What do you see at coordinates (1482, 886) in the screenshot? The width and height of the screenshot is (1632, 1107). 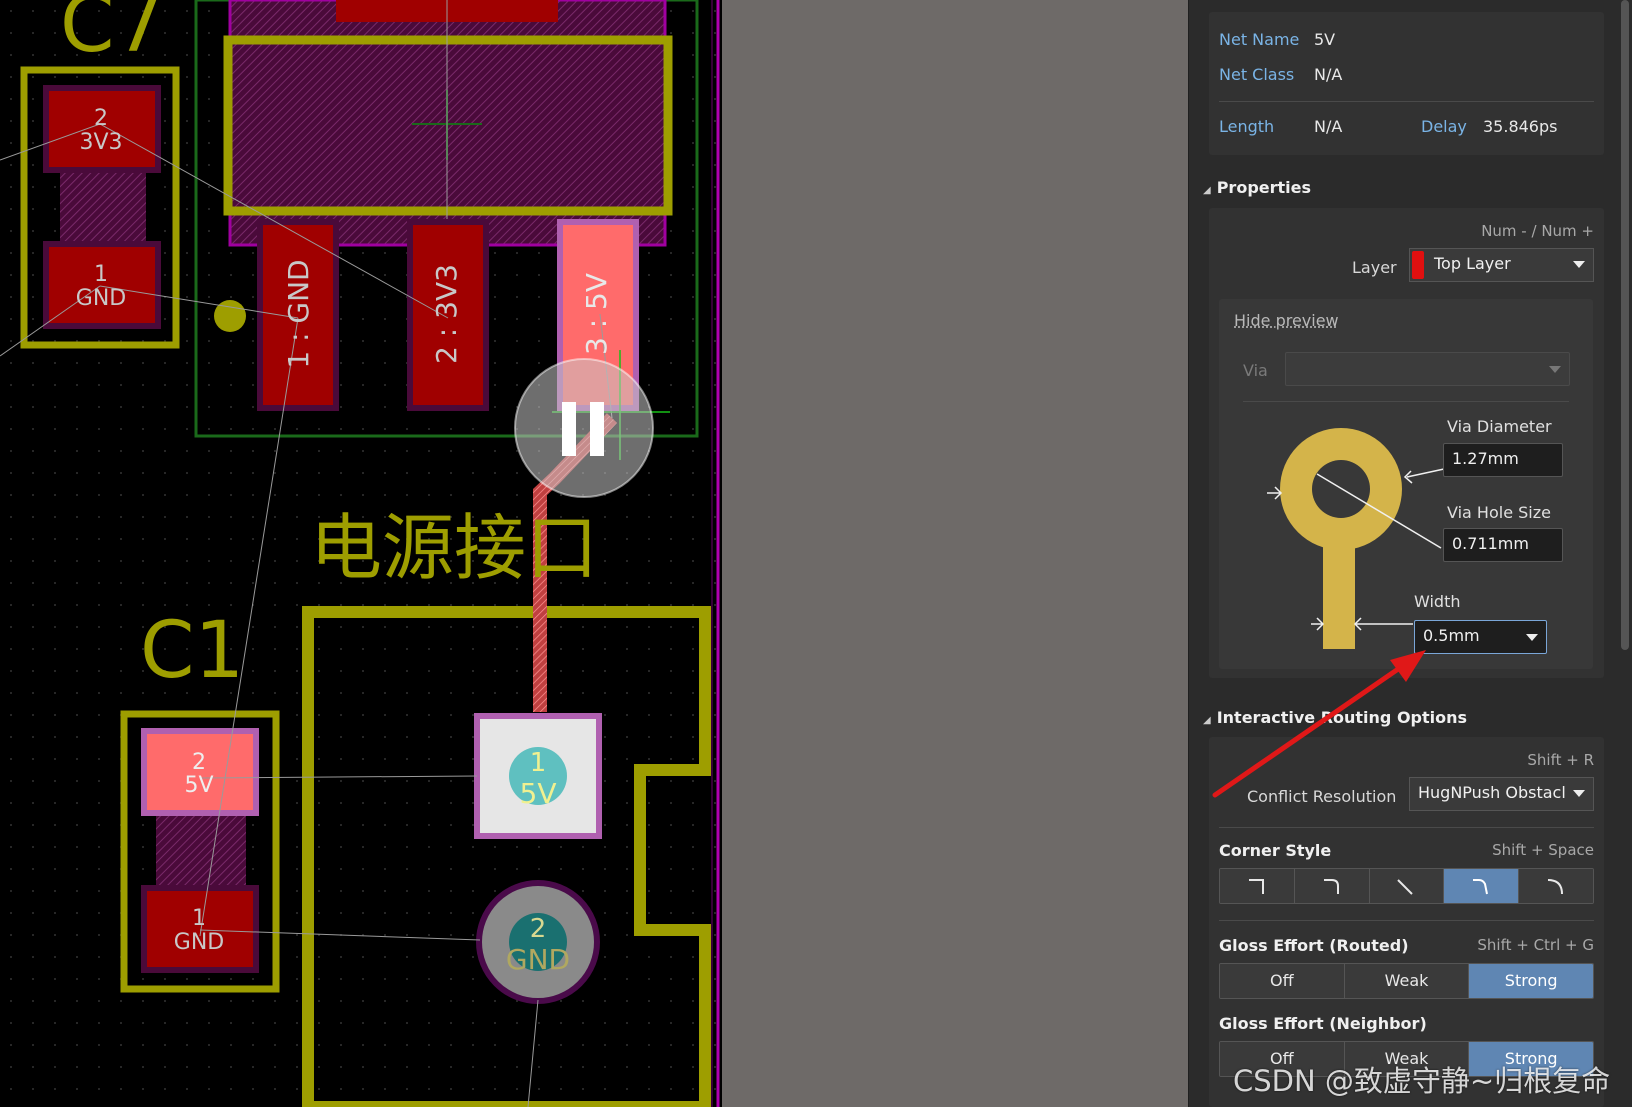 I see `corner-45-arc-icon` at bounding box center [1482, 886].